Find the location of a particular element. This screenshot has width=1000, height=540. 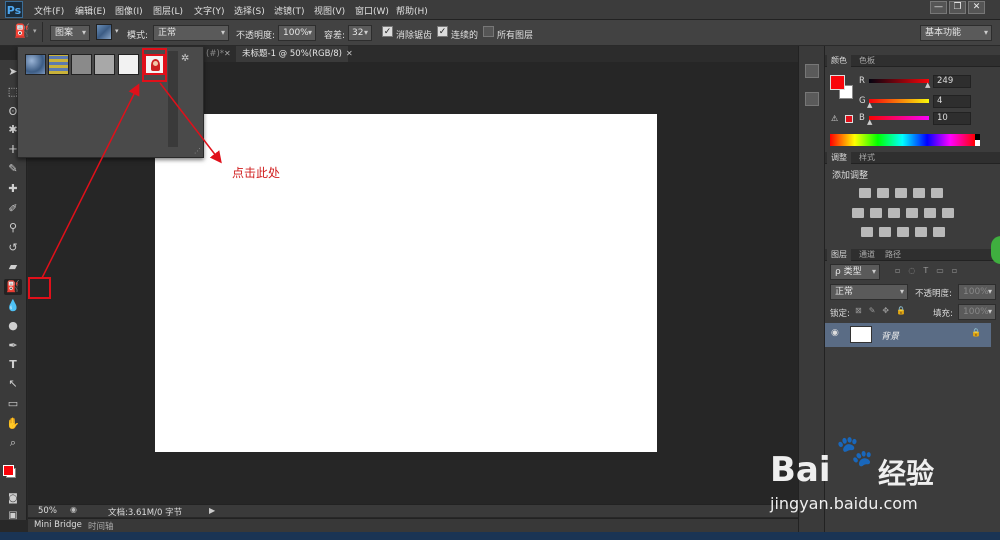

watermark-brand: Bai is located at coordinates (800, 470).